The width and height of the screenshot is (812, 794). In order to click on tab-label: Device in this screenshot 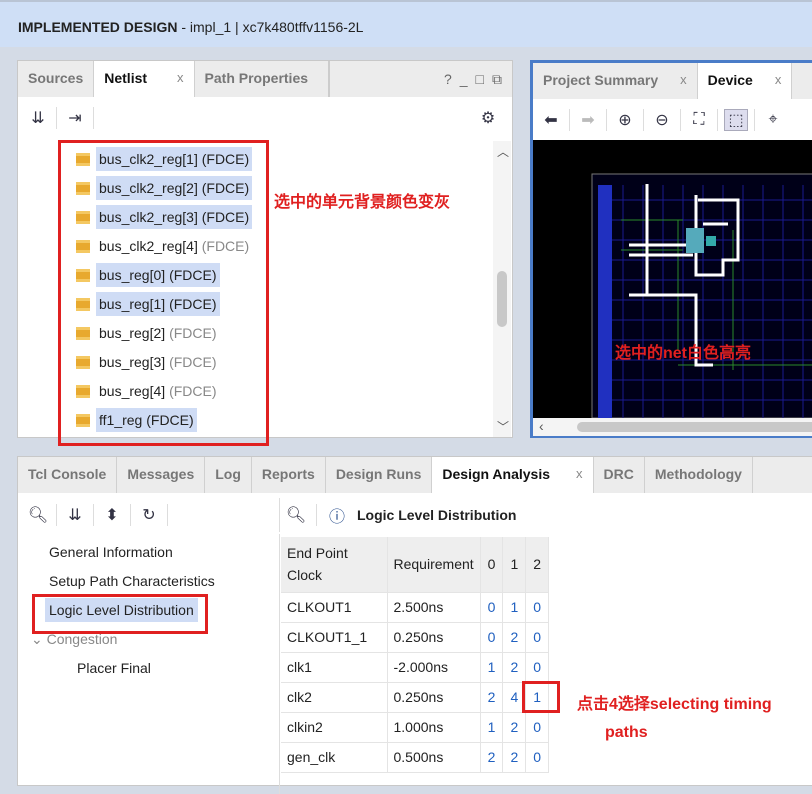, I will do `click(730, 80)`.